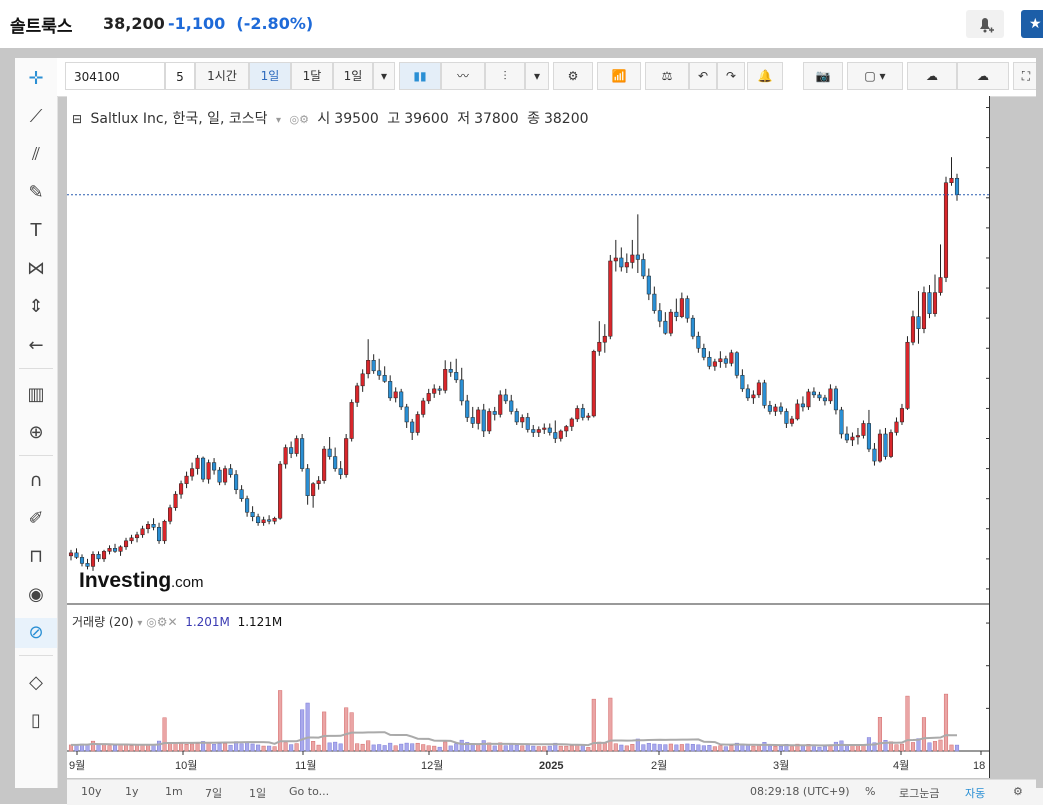 Image resolution: width=1043 pixels, height=805 pixels. I want to click on visibility-icon: ◎⚙, so click(298, 119).